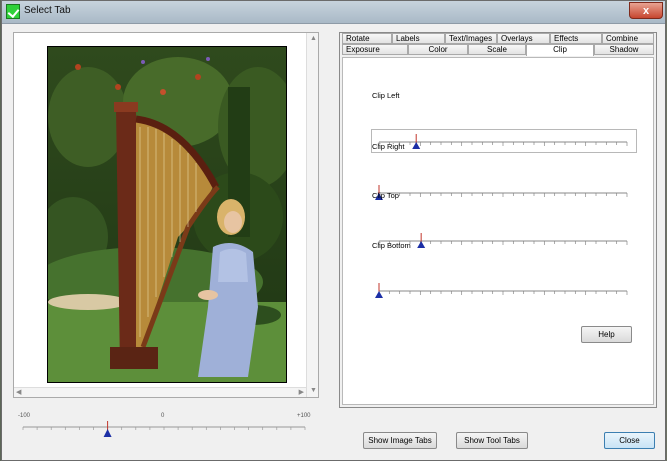  I want to click on tab-clip: Clip, so click(560, 50).